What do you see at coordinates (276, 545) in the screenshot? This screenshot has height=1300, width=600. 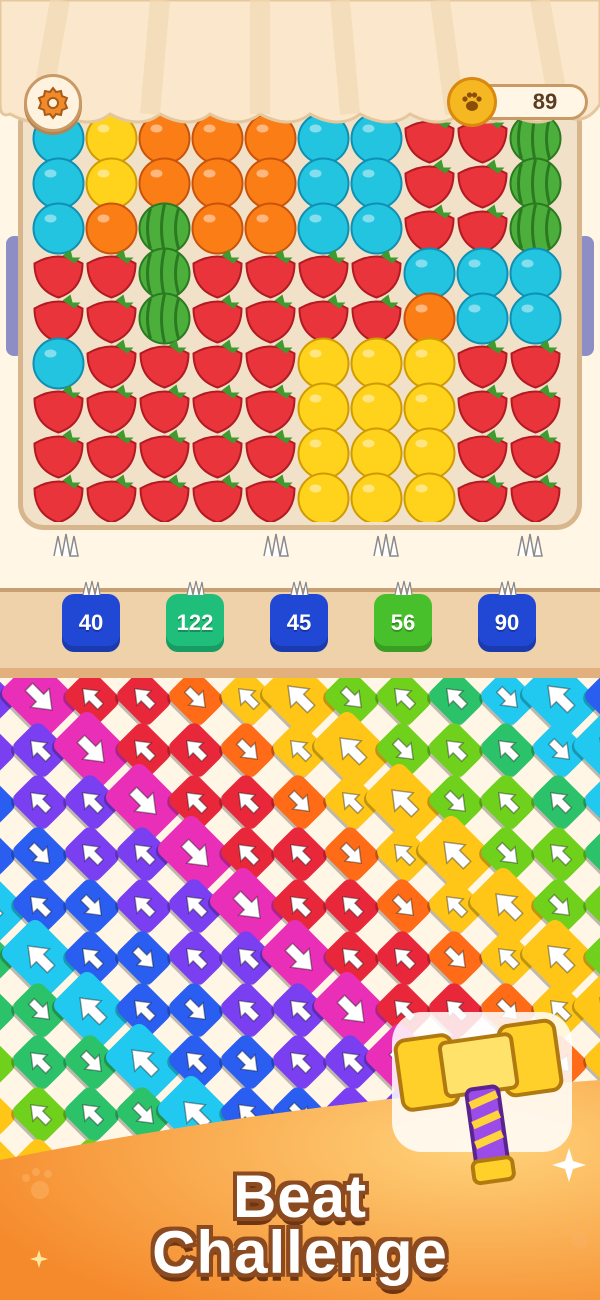 I see `spike-center-left` at bounding box center [276, 545].